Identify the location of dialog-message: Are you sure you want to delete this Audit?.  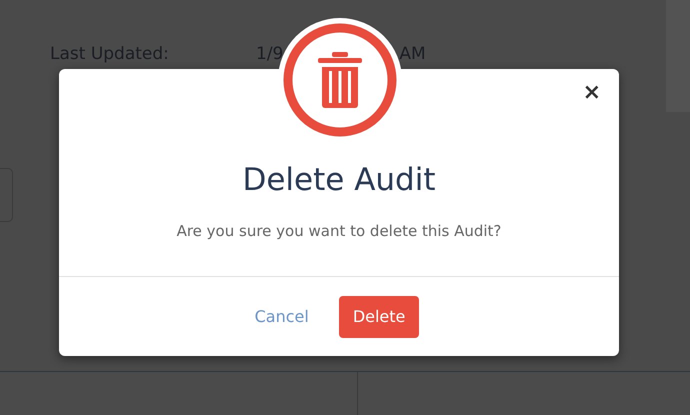
(339, 231).